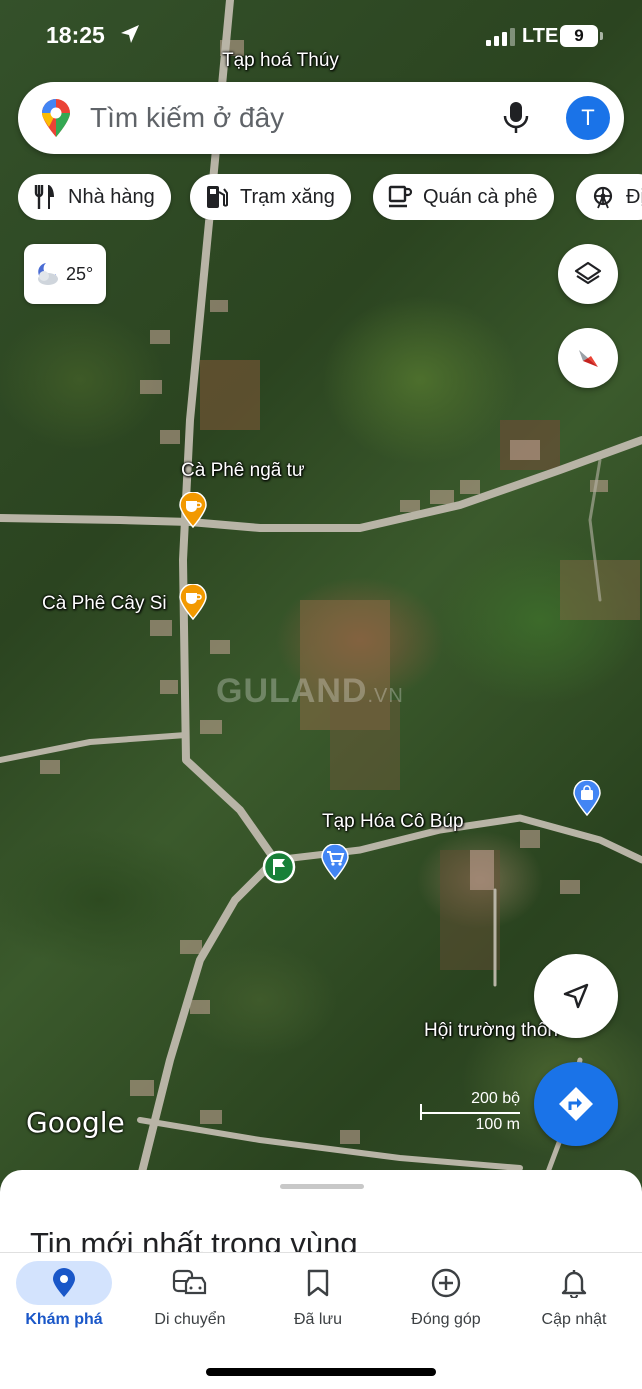 This screenshot has width=642, height=1389. I want to click on my-location-button, so click(576, 996).